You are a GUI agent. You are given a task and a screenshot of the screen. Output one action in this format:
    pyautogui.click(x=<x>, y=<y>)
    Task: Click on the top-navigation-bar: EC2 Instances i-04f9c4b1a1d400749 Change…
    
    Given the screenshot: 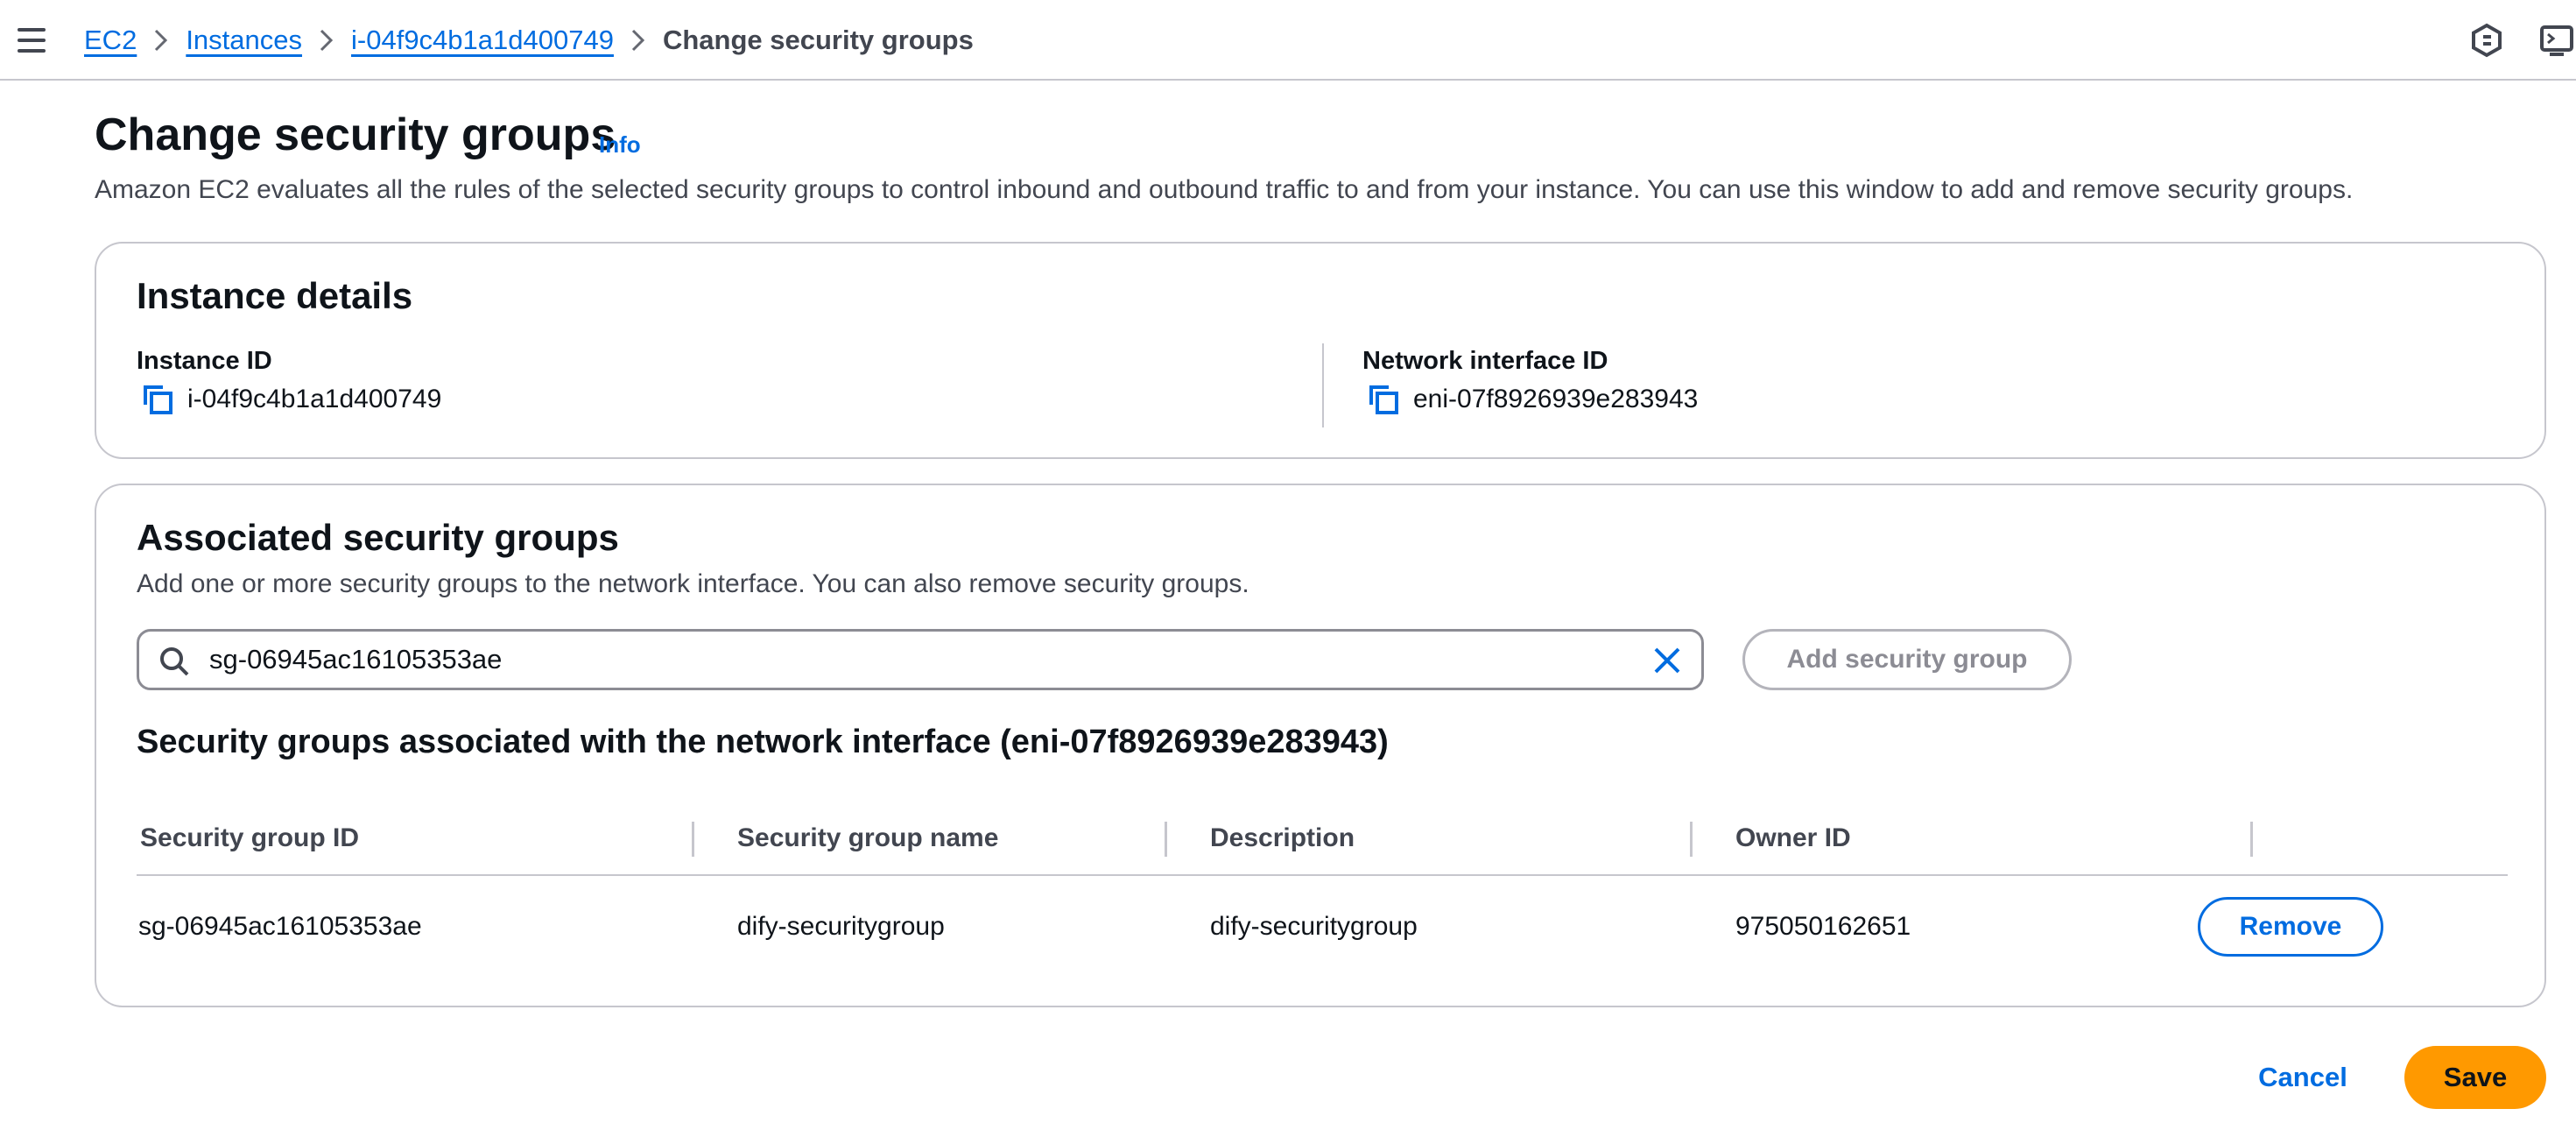 What is the action you would take?
    pyautogui.click(x=1288, y=40)
    